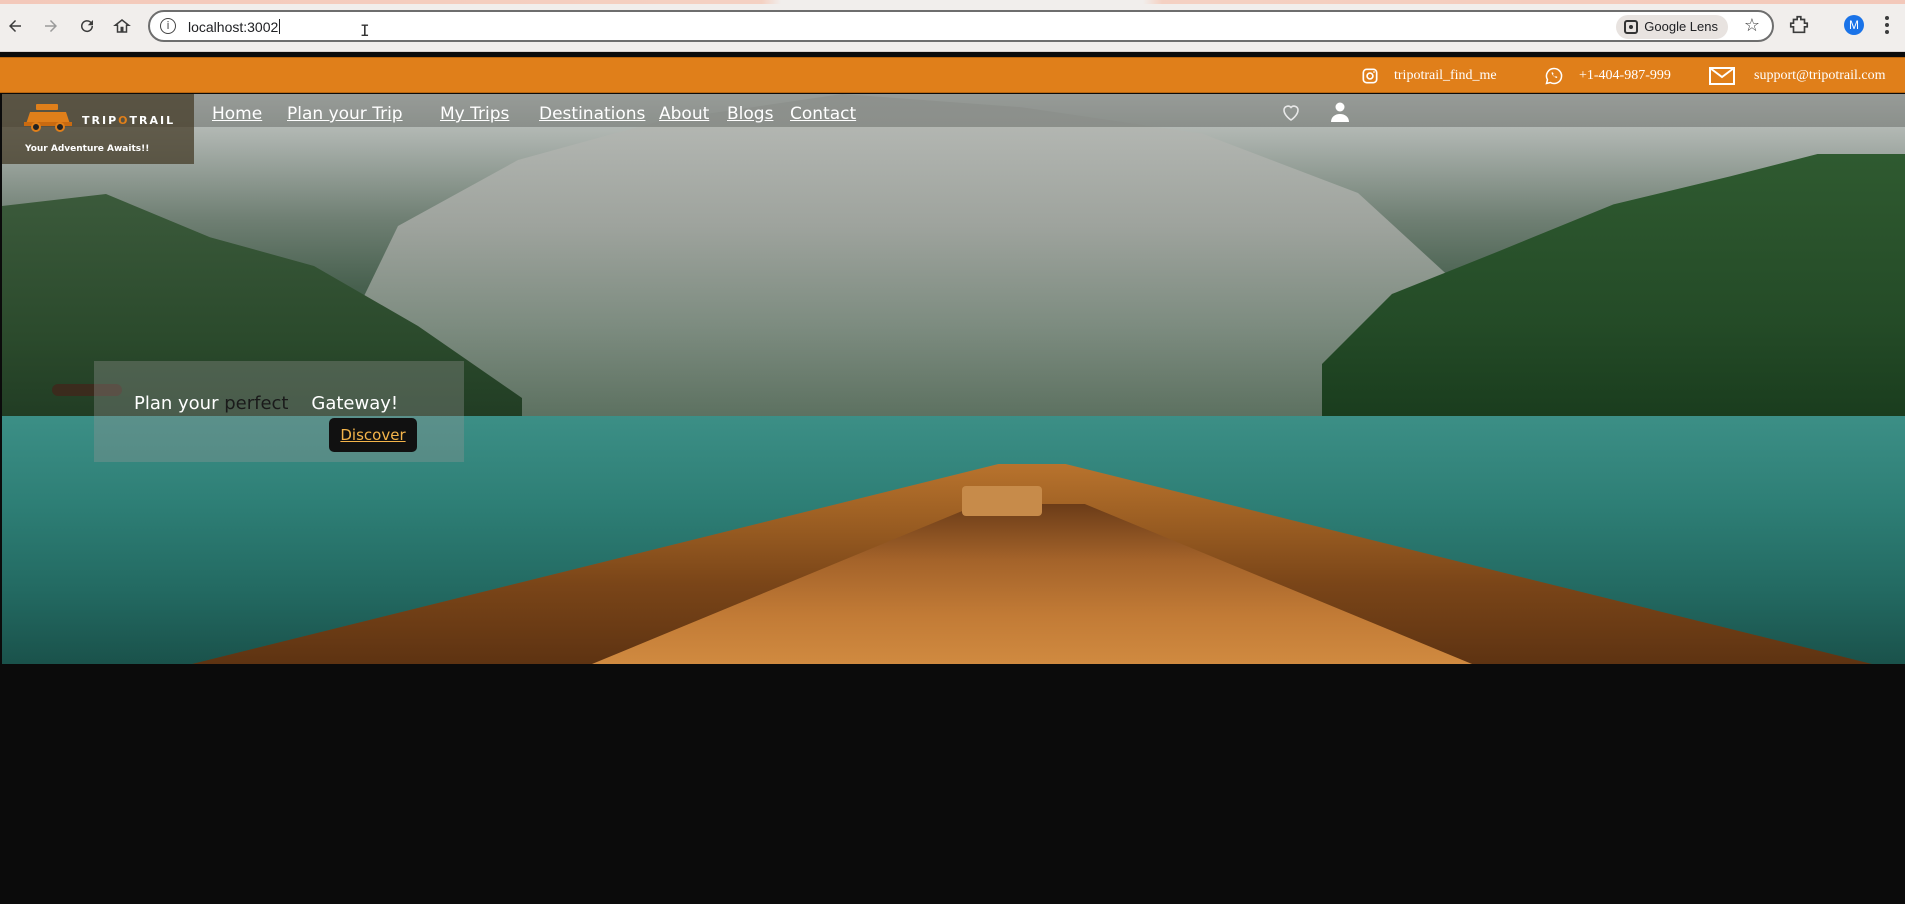 The height and width of the screenshot is (904, 1905). I want to click on nav-home: Home, so click(237, 114).